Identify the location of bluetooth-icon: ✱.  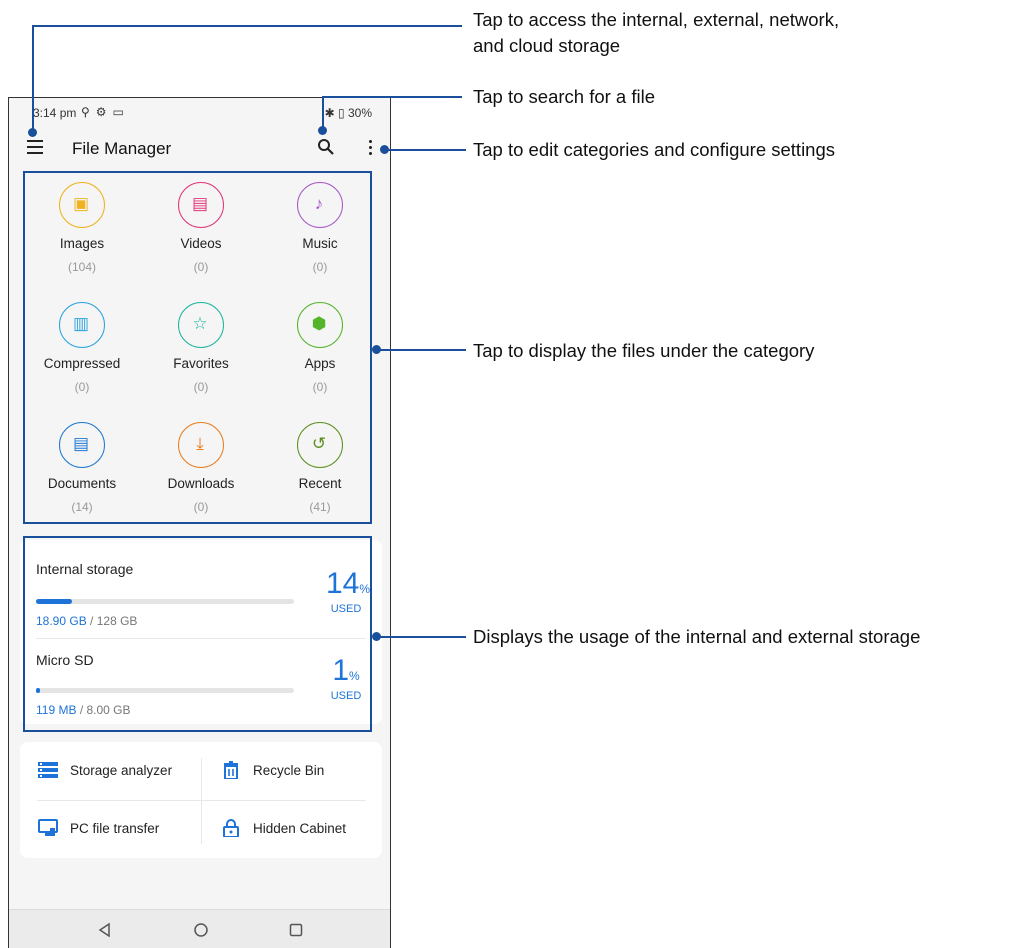
(329, 113).